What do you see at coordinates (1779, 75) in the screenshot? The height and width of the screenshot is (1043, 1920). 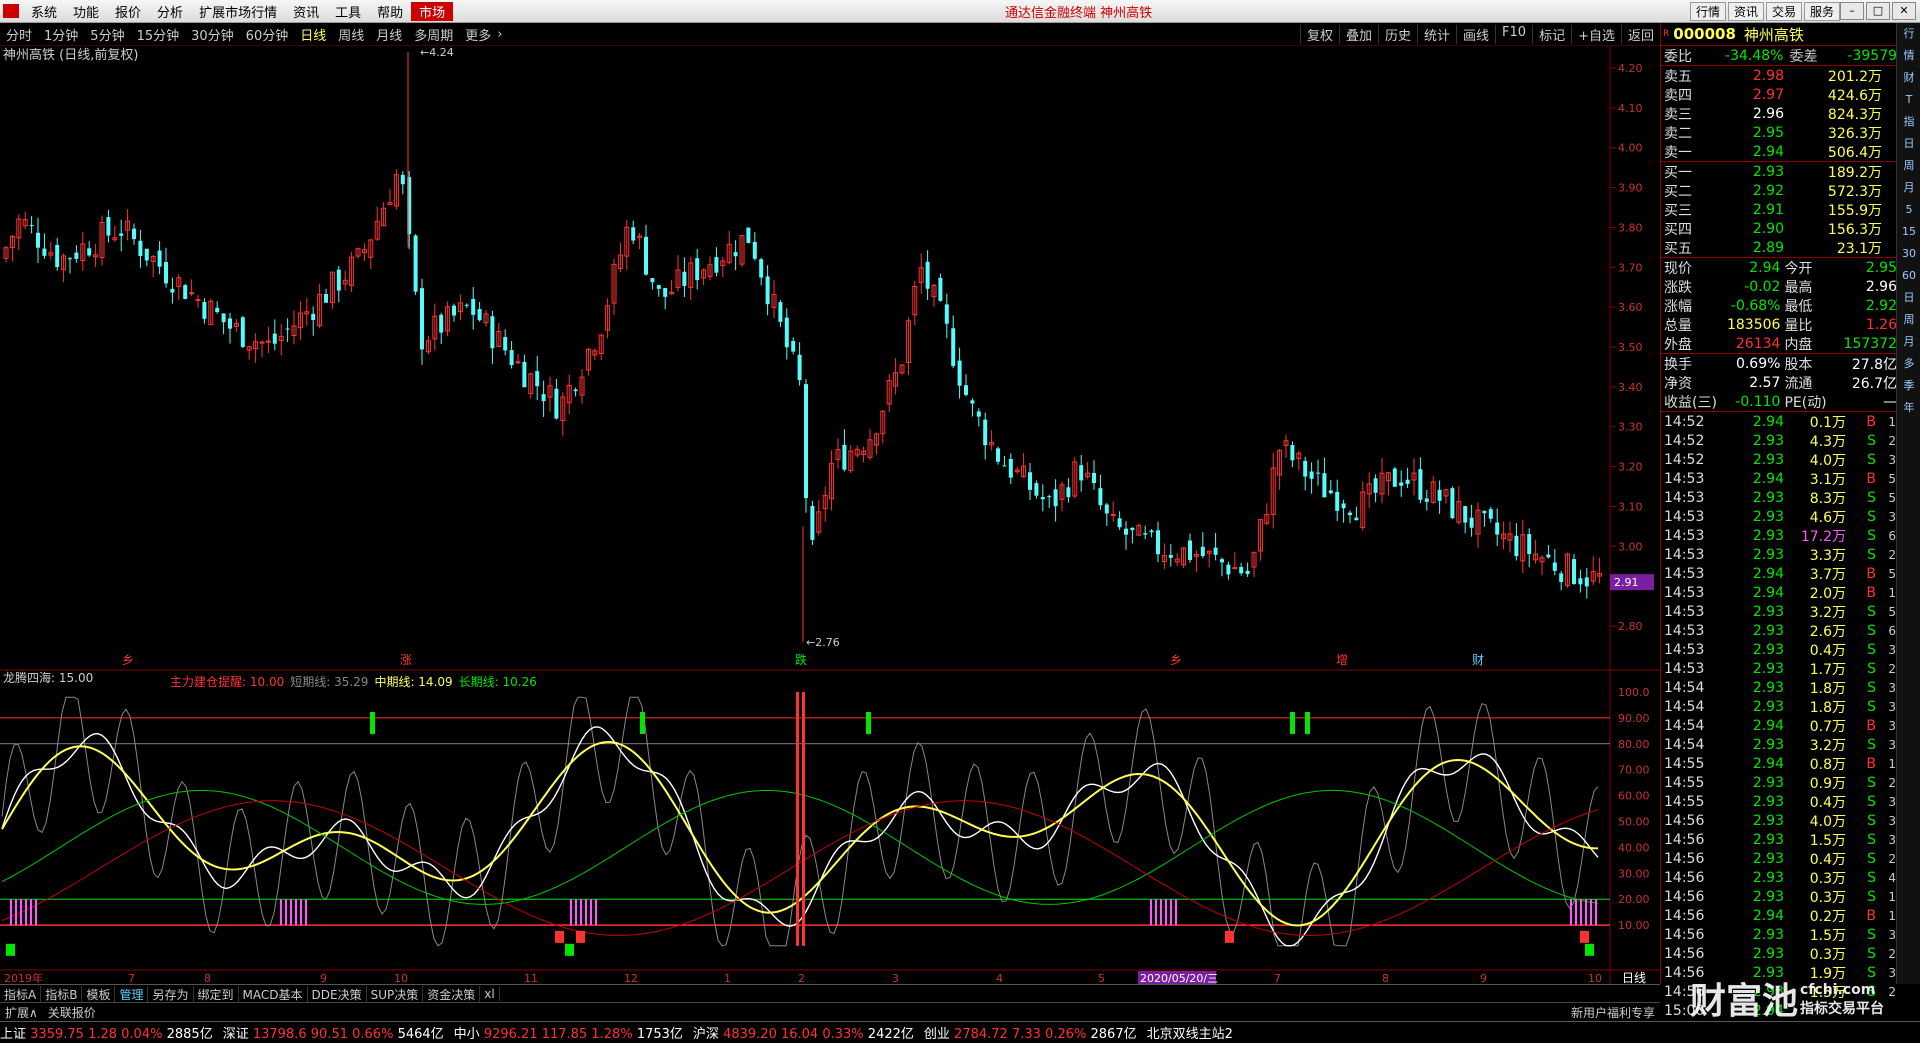 I see `ask-row: 卖五 2.98 201.2万` at bounding box center [1779, 75].